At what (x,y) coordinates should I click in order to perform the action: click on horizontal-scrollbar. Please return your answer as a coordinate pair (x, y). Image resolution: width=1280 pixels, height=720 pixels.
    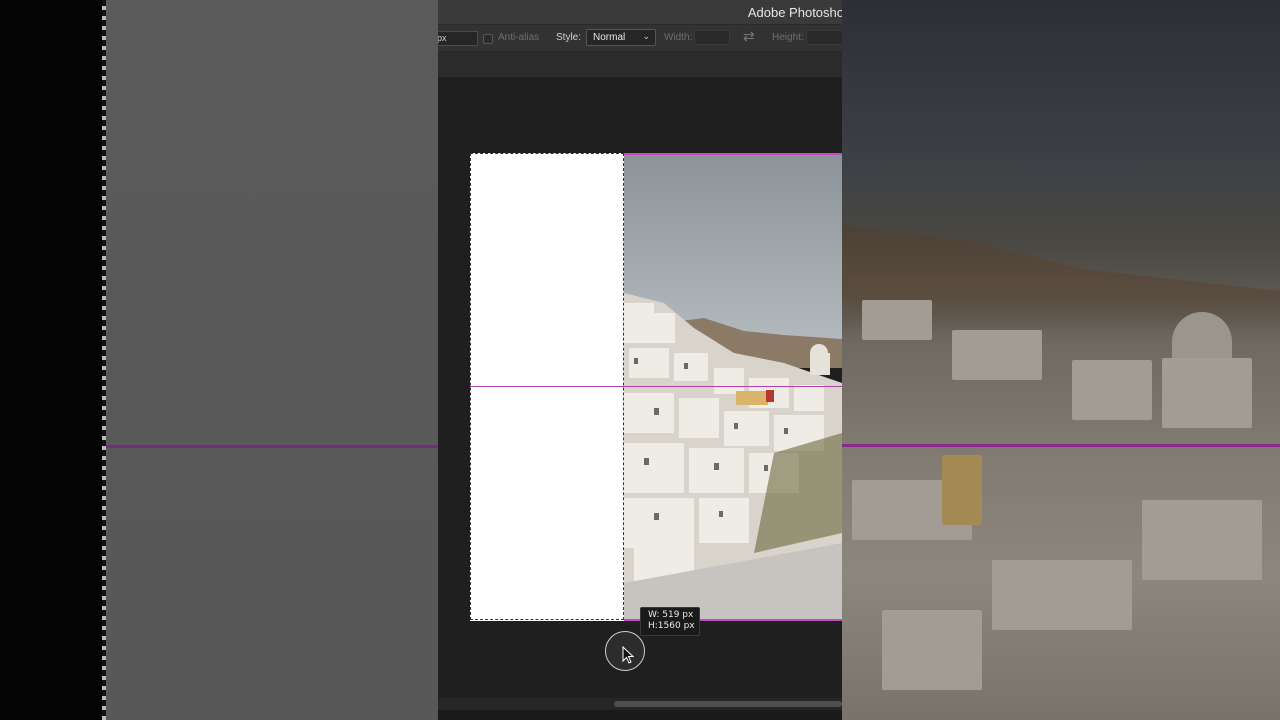
    Looking at the image, I should click on (640, 704).